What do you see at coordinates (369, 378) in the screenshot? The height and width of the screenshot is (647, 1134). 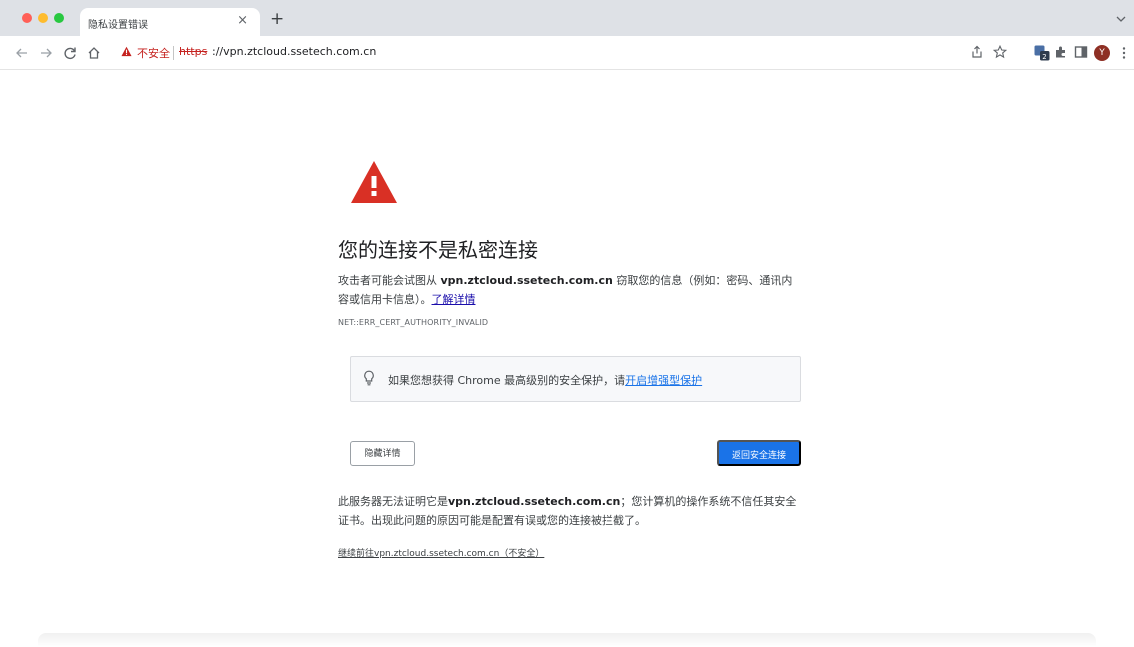 I see `lightbulb-icon` at bounding box center [369, 378].